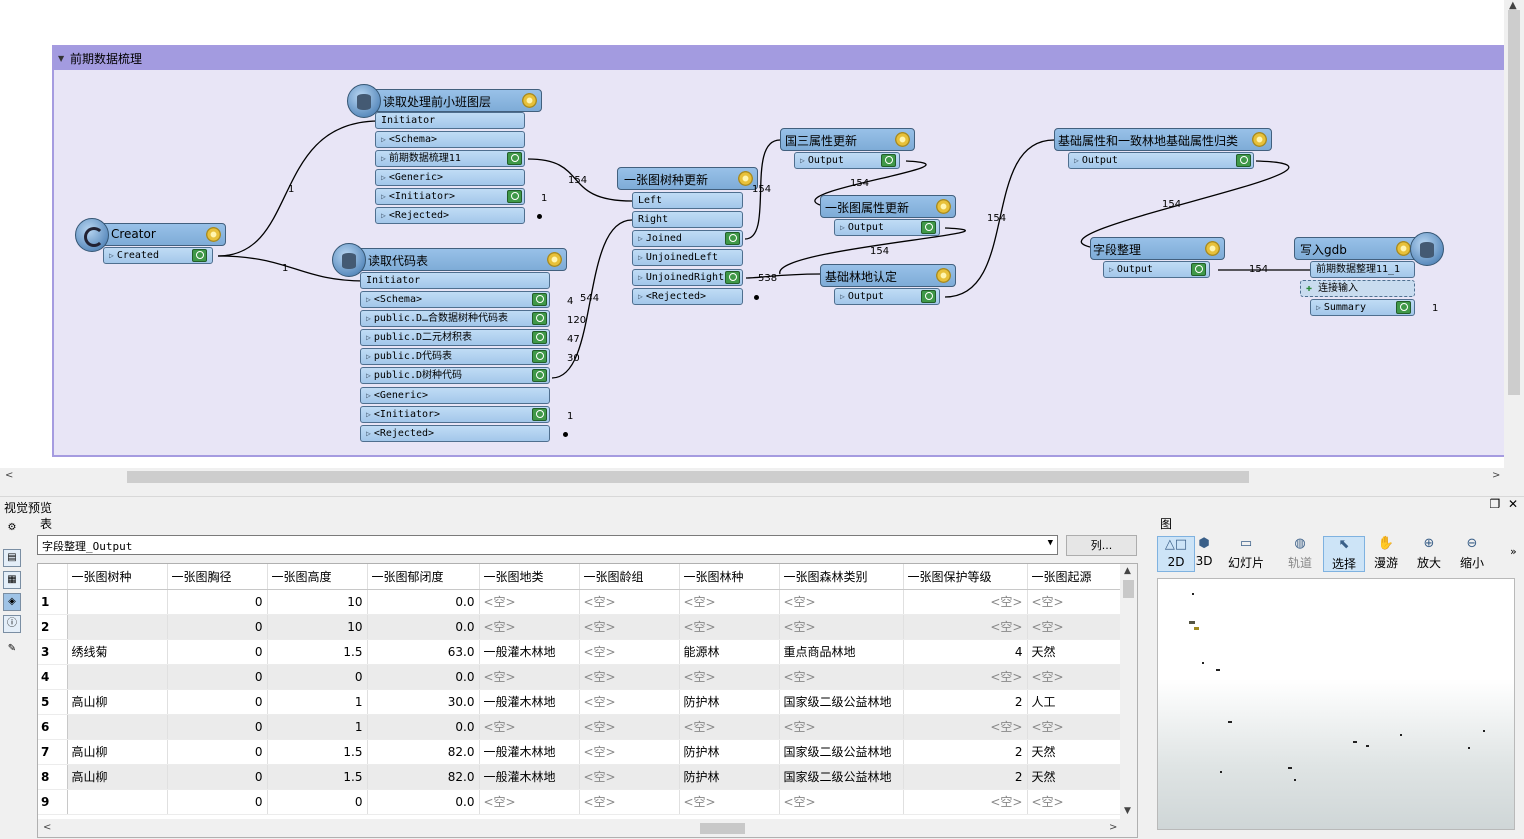  Describe the element at coordinates (965, 777) in the screenshot. I see `table-cell: 2` at that location.